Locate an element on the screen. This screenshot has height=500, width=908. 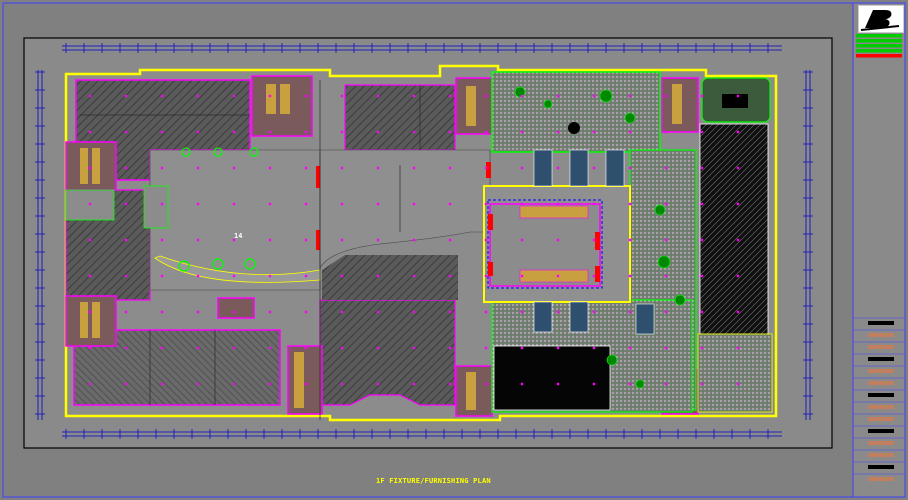
brand-logo is located at coordinates (881, 19).